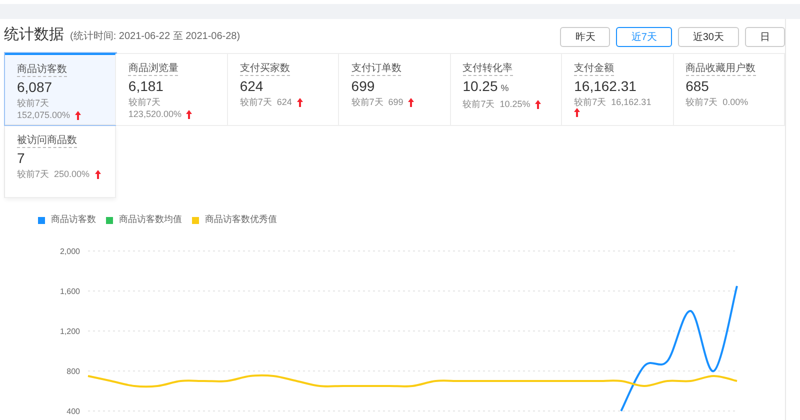  What do you see at coordinates (395, 90) in the screenshot?
I see `stat-card: 支付订单数 699 较前7天 699` at bounding box center [395, 90].